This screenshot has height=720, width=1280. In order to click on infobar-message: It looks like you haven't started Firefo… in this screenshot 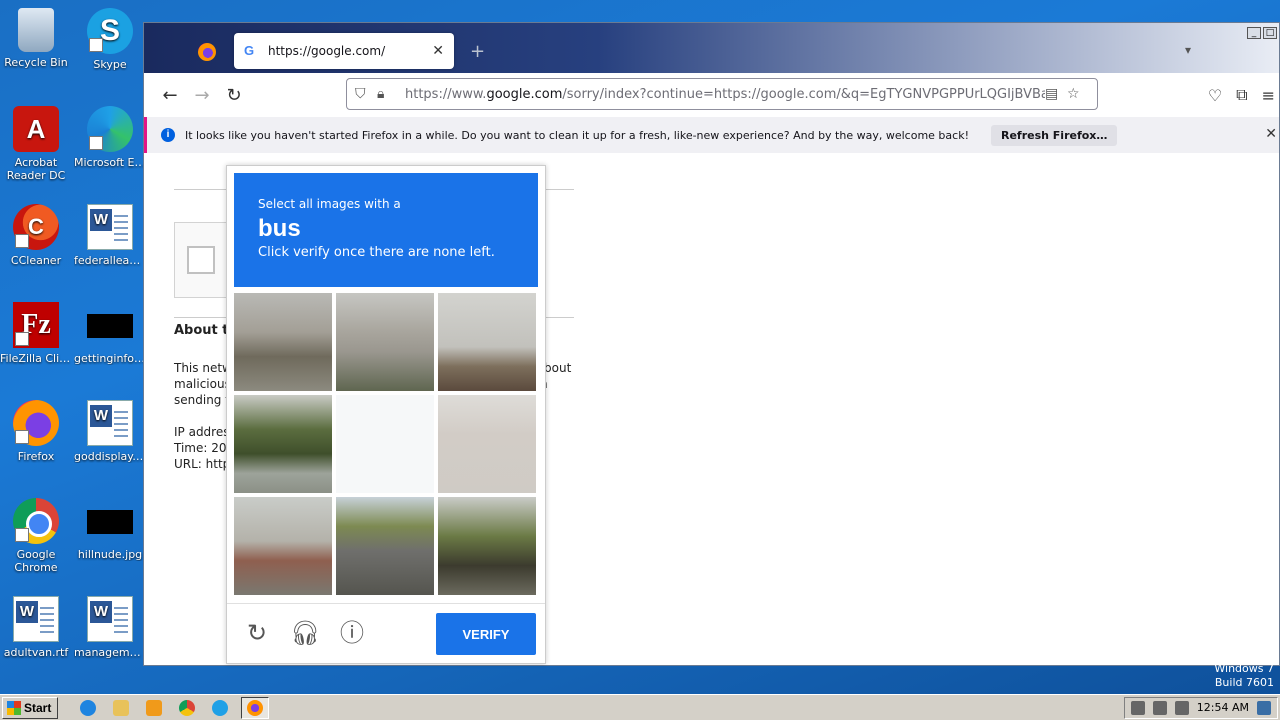, I will do `click(577, 135)`.